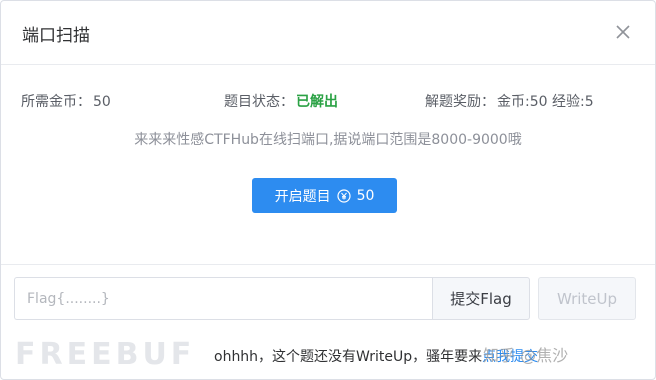  What do you see at coordinates (102, 102) in the screenshot?
I see `cost-value: 50` at bounding box center [102, 102].